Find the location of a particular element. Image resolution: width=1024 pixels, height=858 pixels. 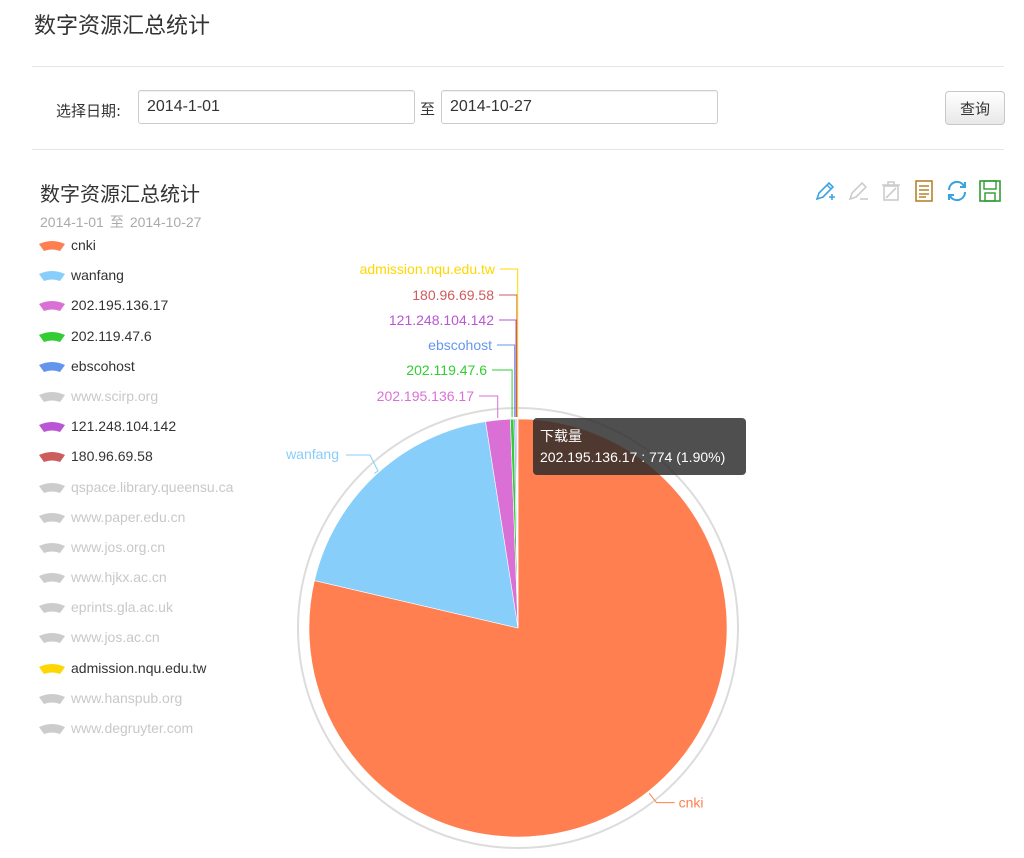

pie-slice-label: 202.195.136.17 is located at coordinates (426, 396).